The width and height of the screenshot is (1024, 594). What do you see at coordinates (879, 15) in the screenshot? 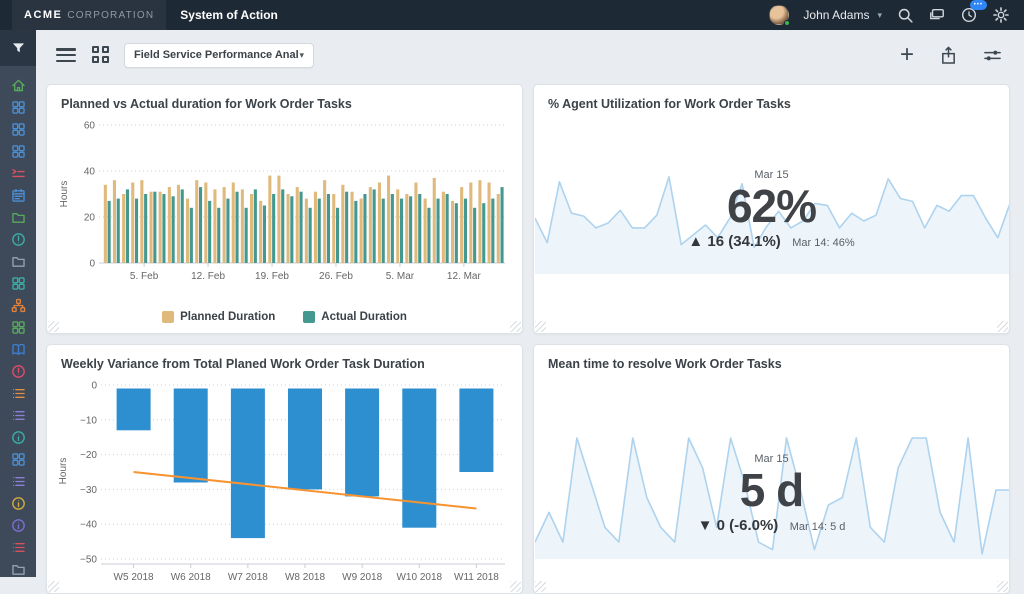
I see `user-menu-caret-icon: ▾` at bounding box center [879, 15].